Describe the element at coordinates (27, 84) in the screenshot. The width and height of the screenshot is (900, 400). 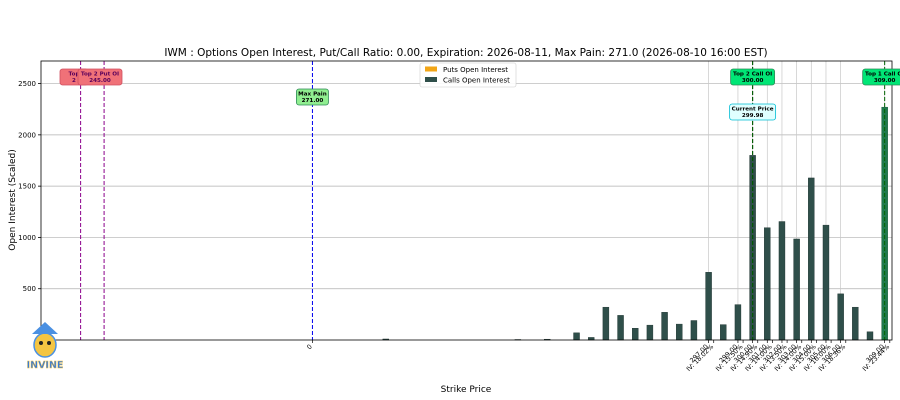
I see `y-tick-label: 2500` at that location.